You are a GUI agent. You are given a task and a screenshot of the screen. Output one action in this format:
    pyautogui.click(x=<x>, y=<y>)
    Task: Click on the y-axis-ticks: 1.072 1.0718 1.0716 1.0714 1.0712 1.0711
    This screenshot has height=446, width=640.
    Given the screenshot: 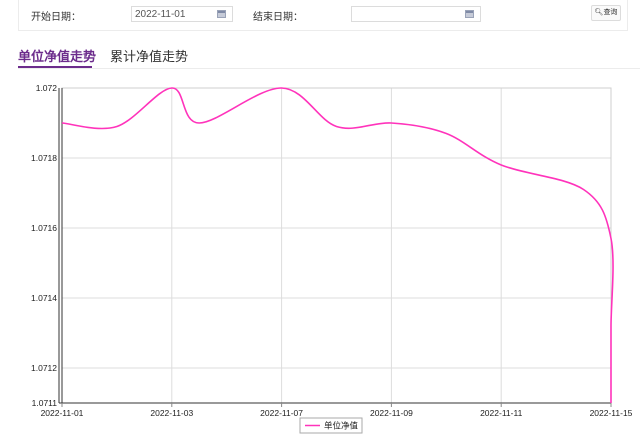 What is the action you would take?
    pyautogui.click(x=44, y=245)
    